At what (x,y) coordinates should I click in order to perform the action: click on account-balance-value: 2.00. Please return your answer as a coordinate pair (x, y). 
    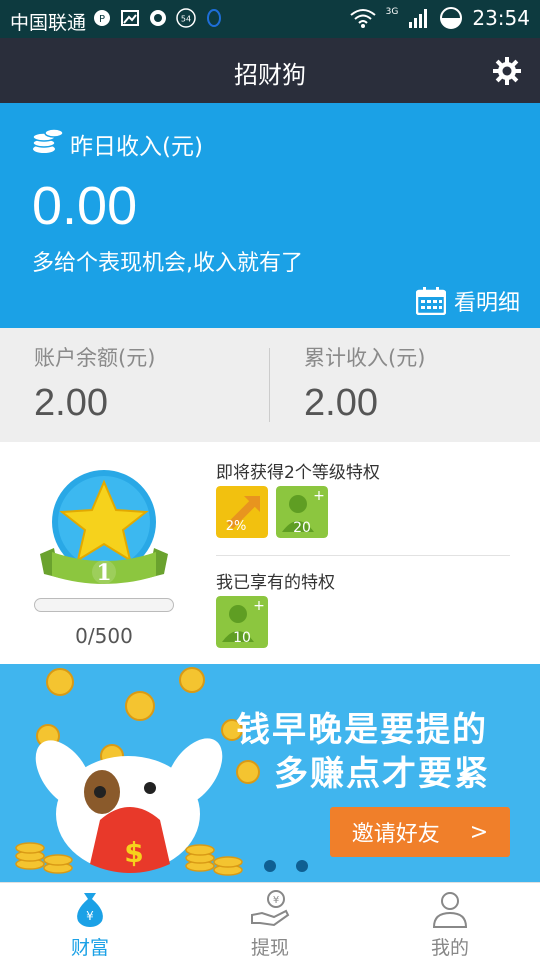
    Looking at the image, I should click on (71, 403).